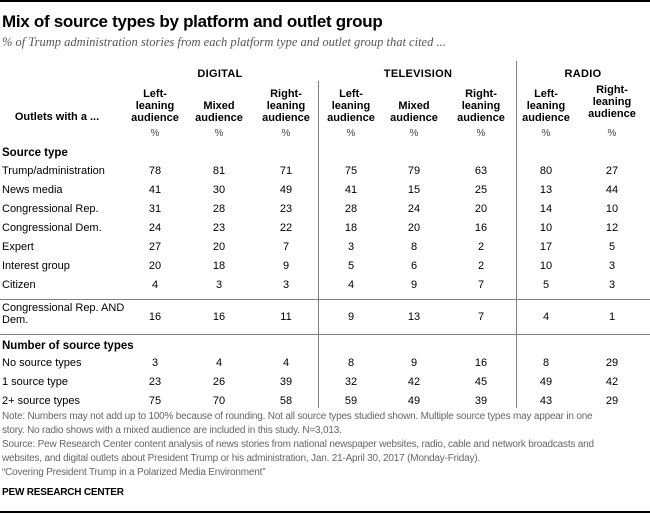 The image size is (650, 514). What do you see at coordinates (219, 171) in the screenshot?
I see `table-cell: 81` at bounding box center [219, 171].